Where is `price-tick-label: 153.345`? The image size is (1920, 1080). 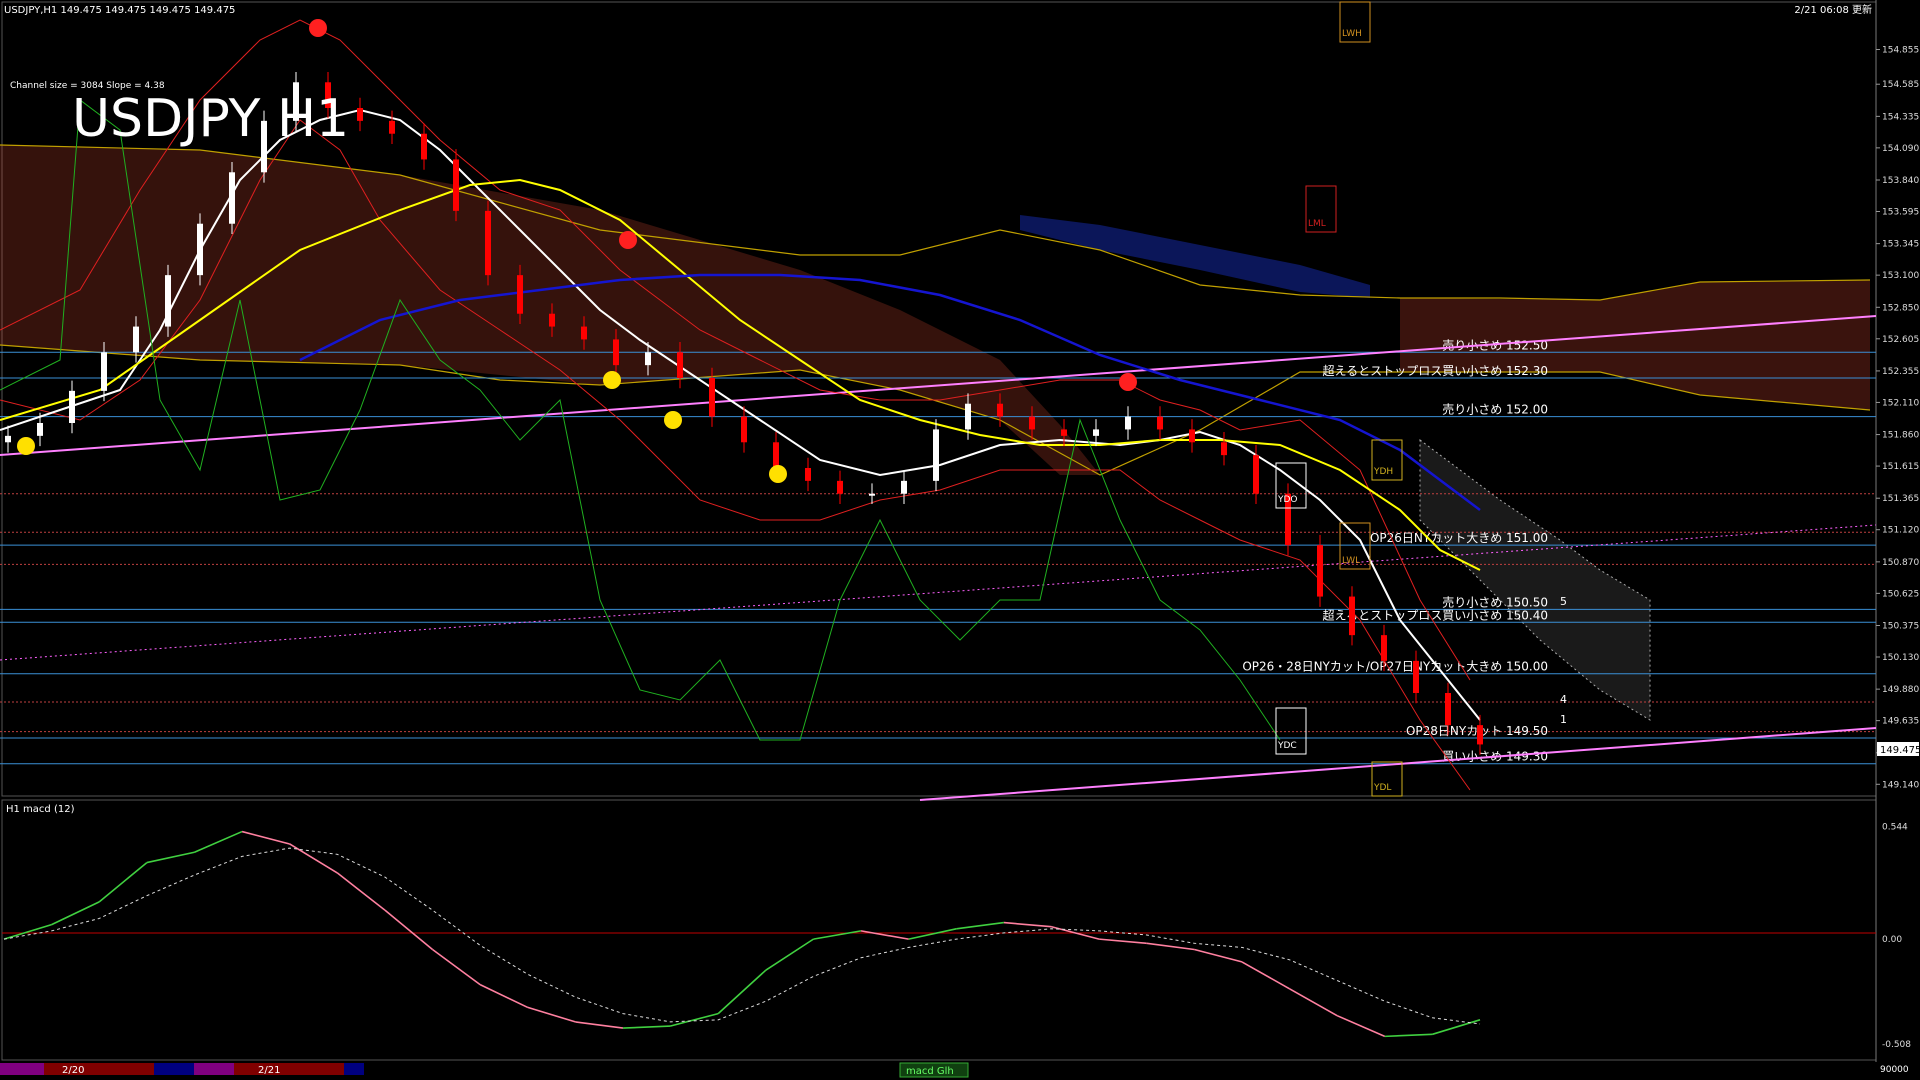 price-tick-label: 153.345 is located at coordinates (1900, 245).